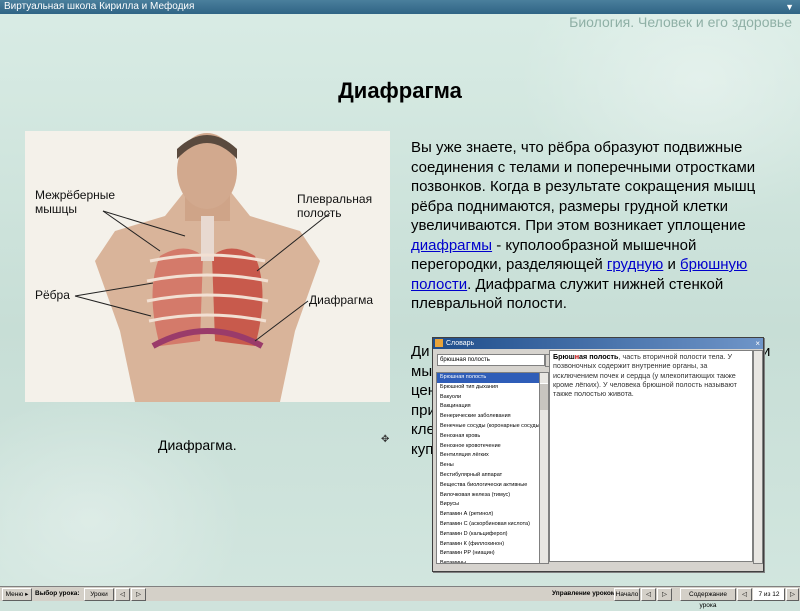 This screenshot has height=611, width=800. What do you see at coordinates (708, 598) in the screenshot?
I see `lesson-contents-button: Содержание урока` at bounding box center [708, 598].